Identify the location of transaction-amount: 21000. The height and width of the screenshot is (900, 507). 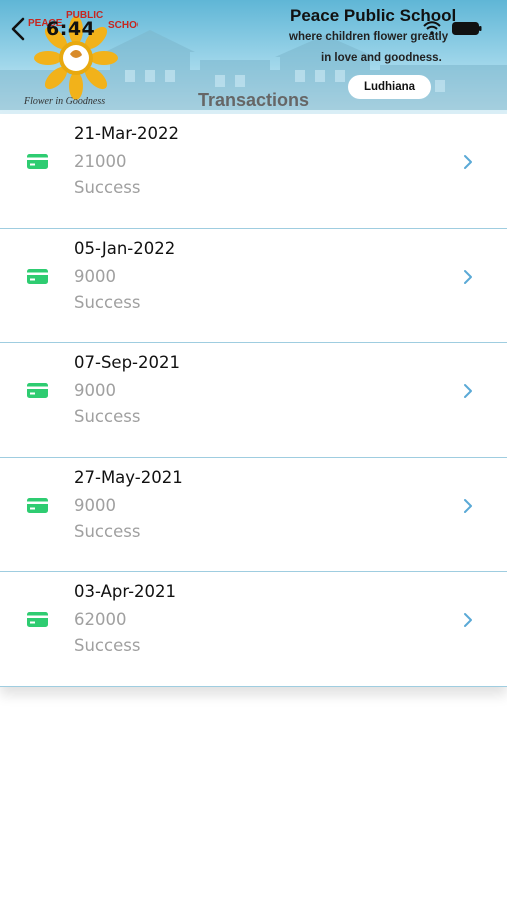
(100, 161).